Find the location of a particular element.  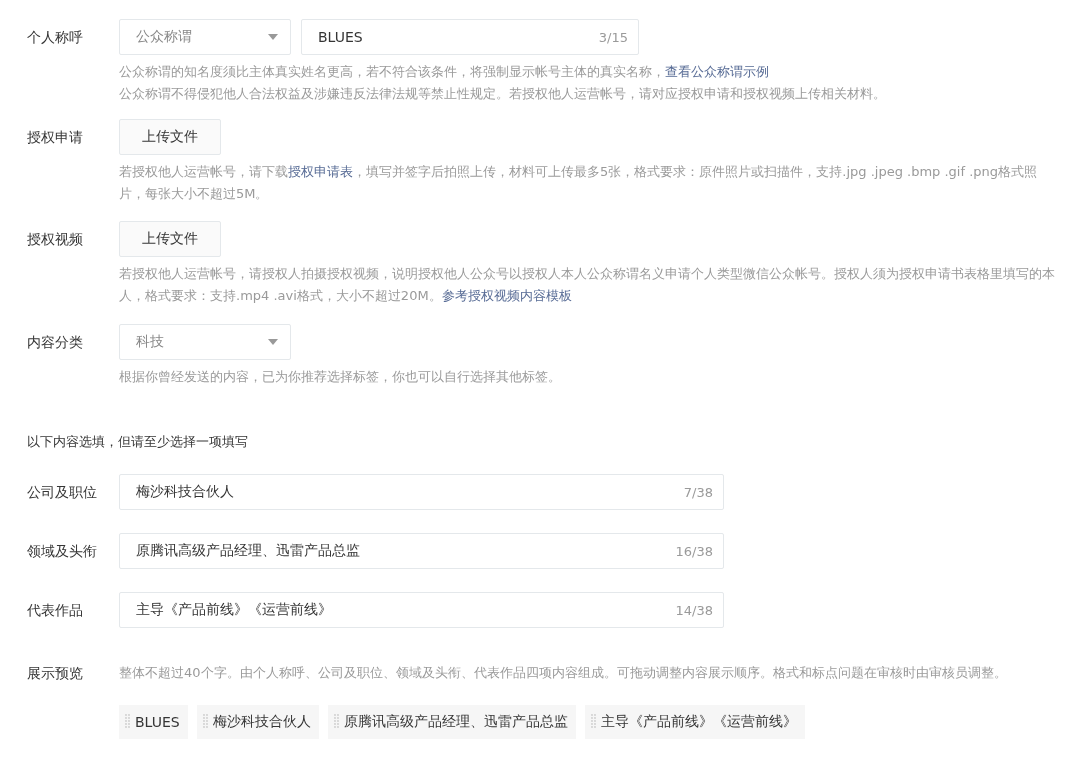

help-link: 参考授权视频内容模板 is located at coordinates (506, 295).